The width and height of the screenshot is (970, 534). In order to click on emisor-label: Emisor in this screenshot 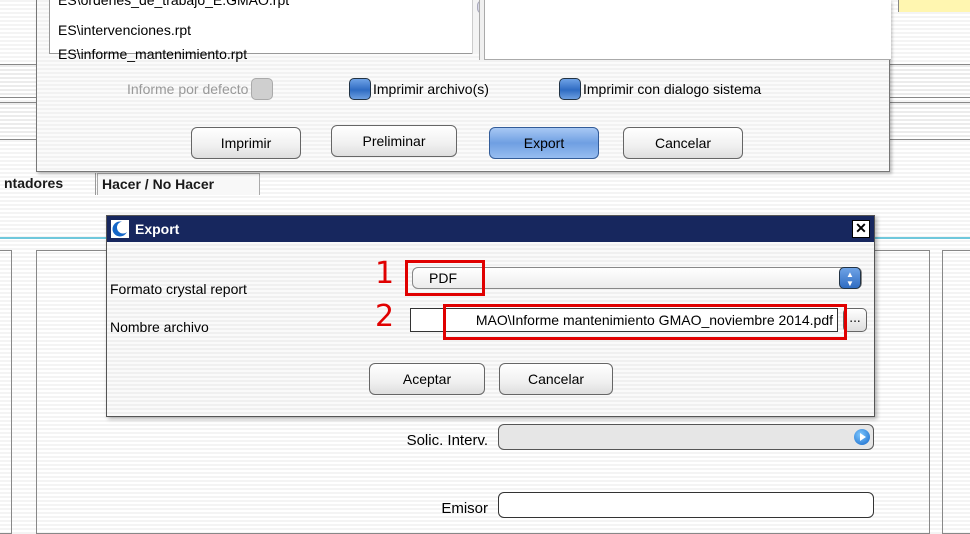, I will do `click(464, 508)`.